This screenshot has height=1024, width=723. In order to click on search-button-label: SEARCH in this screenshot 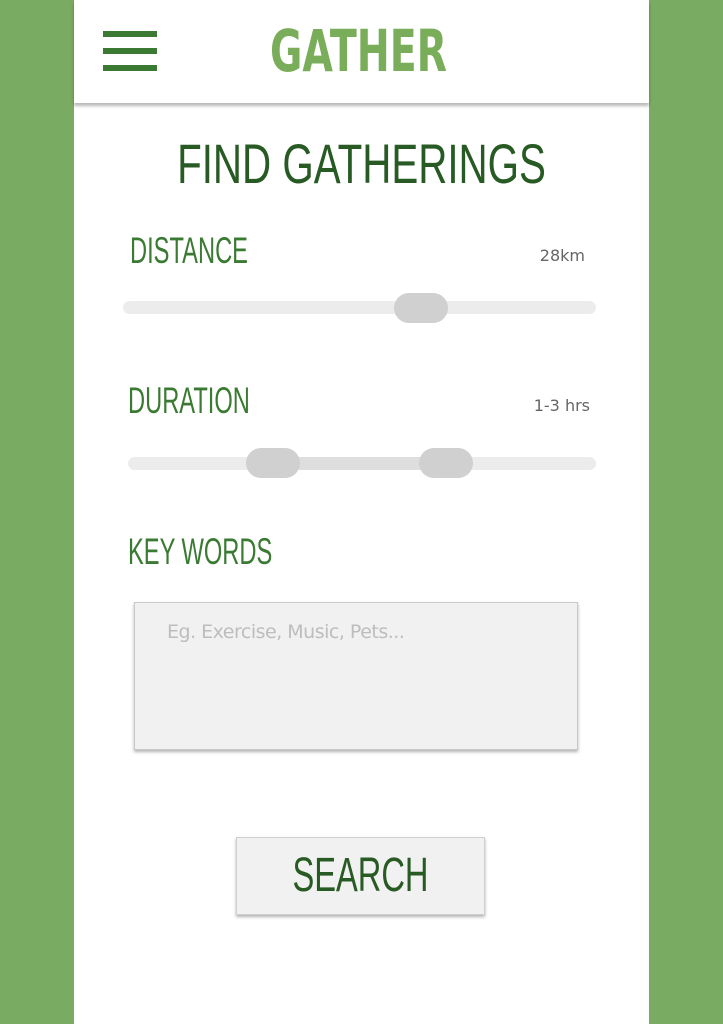, I will do `click(360, 875)`.